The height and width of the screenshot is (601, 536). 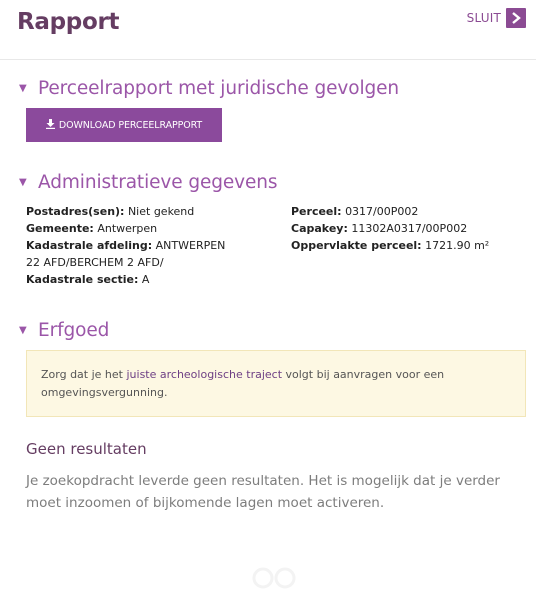 I want to click on close-button: SLUIT, so click(x=496, y=18).